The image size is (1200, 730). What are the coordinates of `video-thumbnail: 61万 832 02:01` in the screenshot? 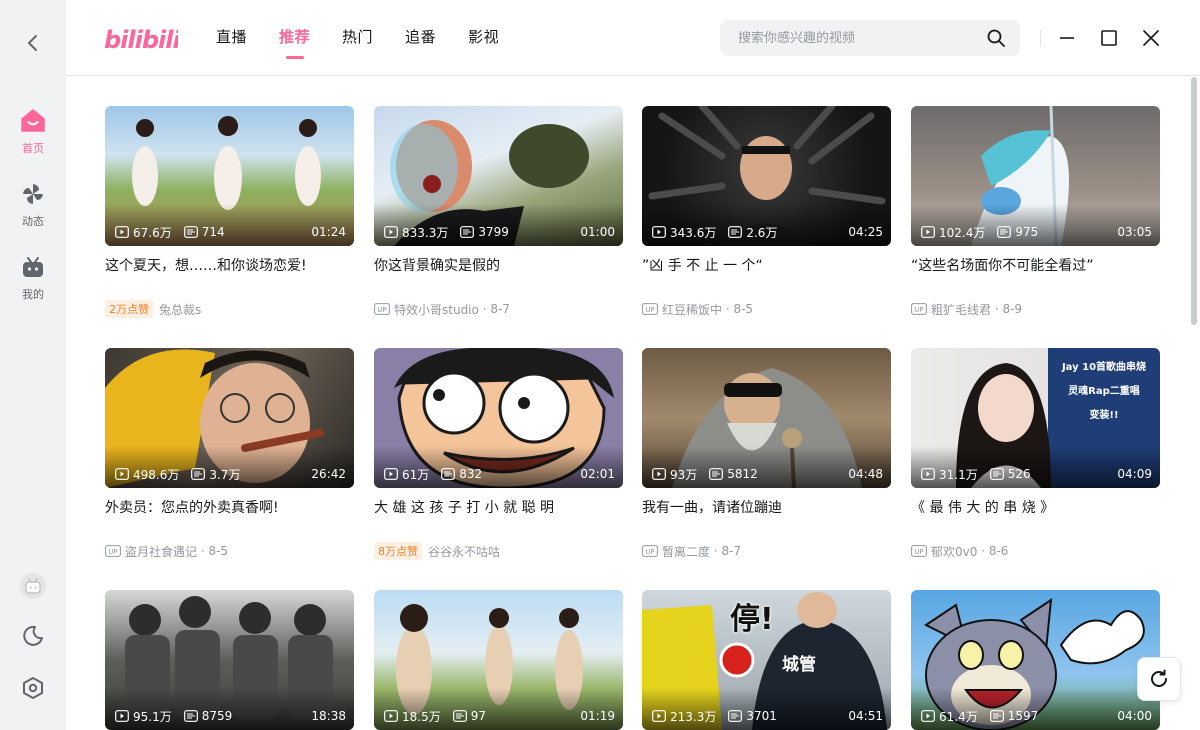 It's located at (498, 418).